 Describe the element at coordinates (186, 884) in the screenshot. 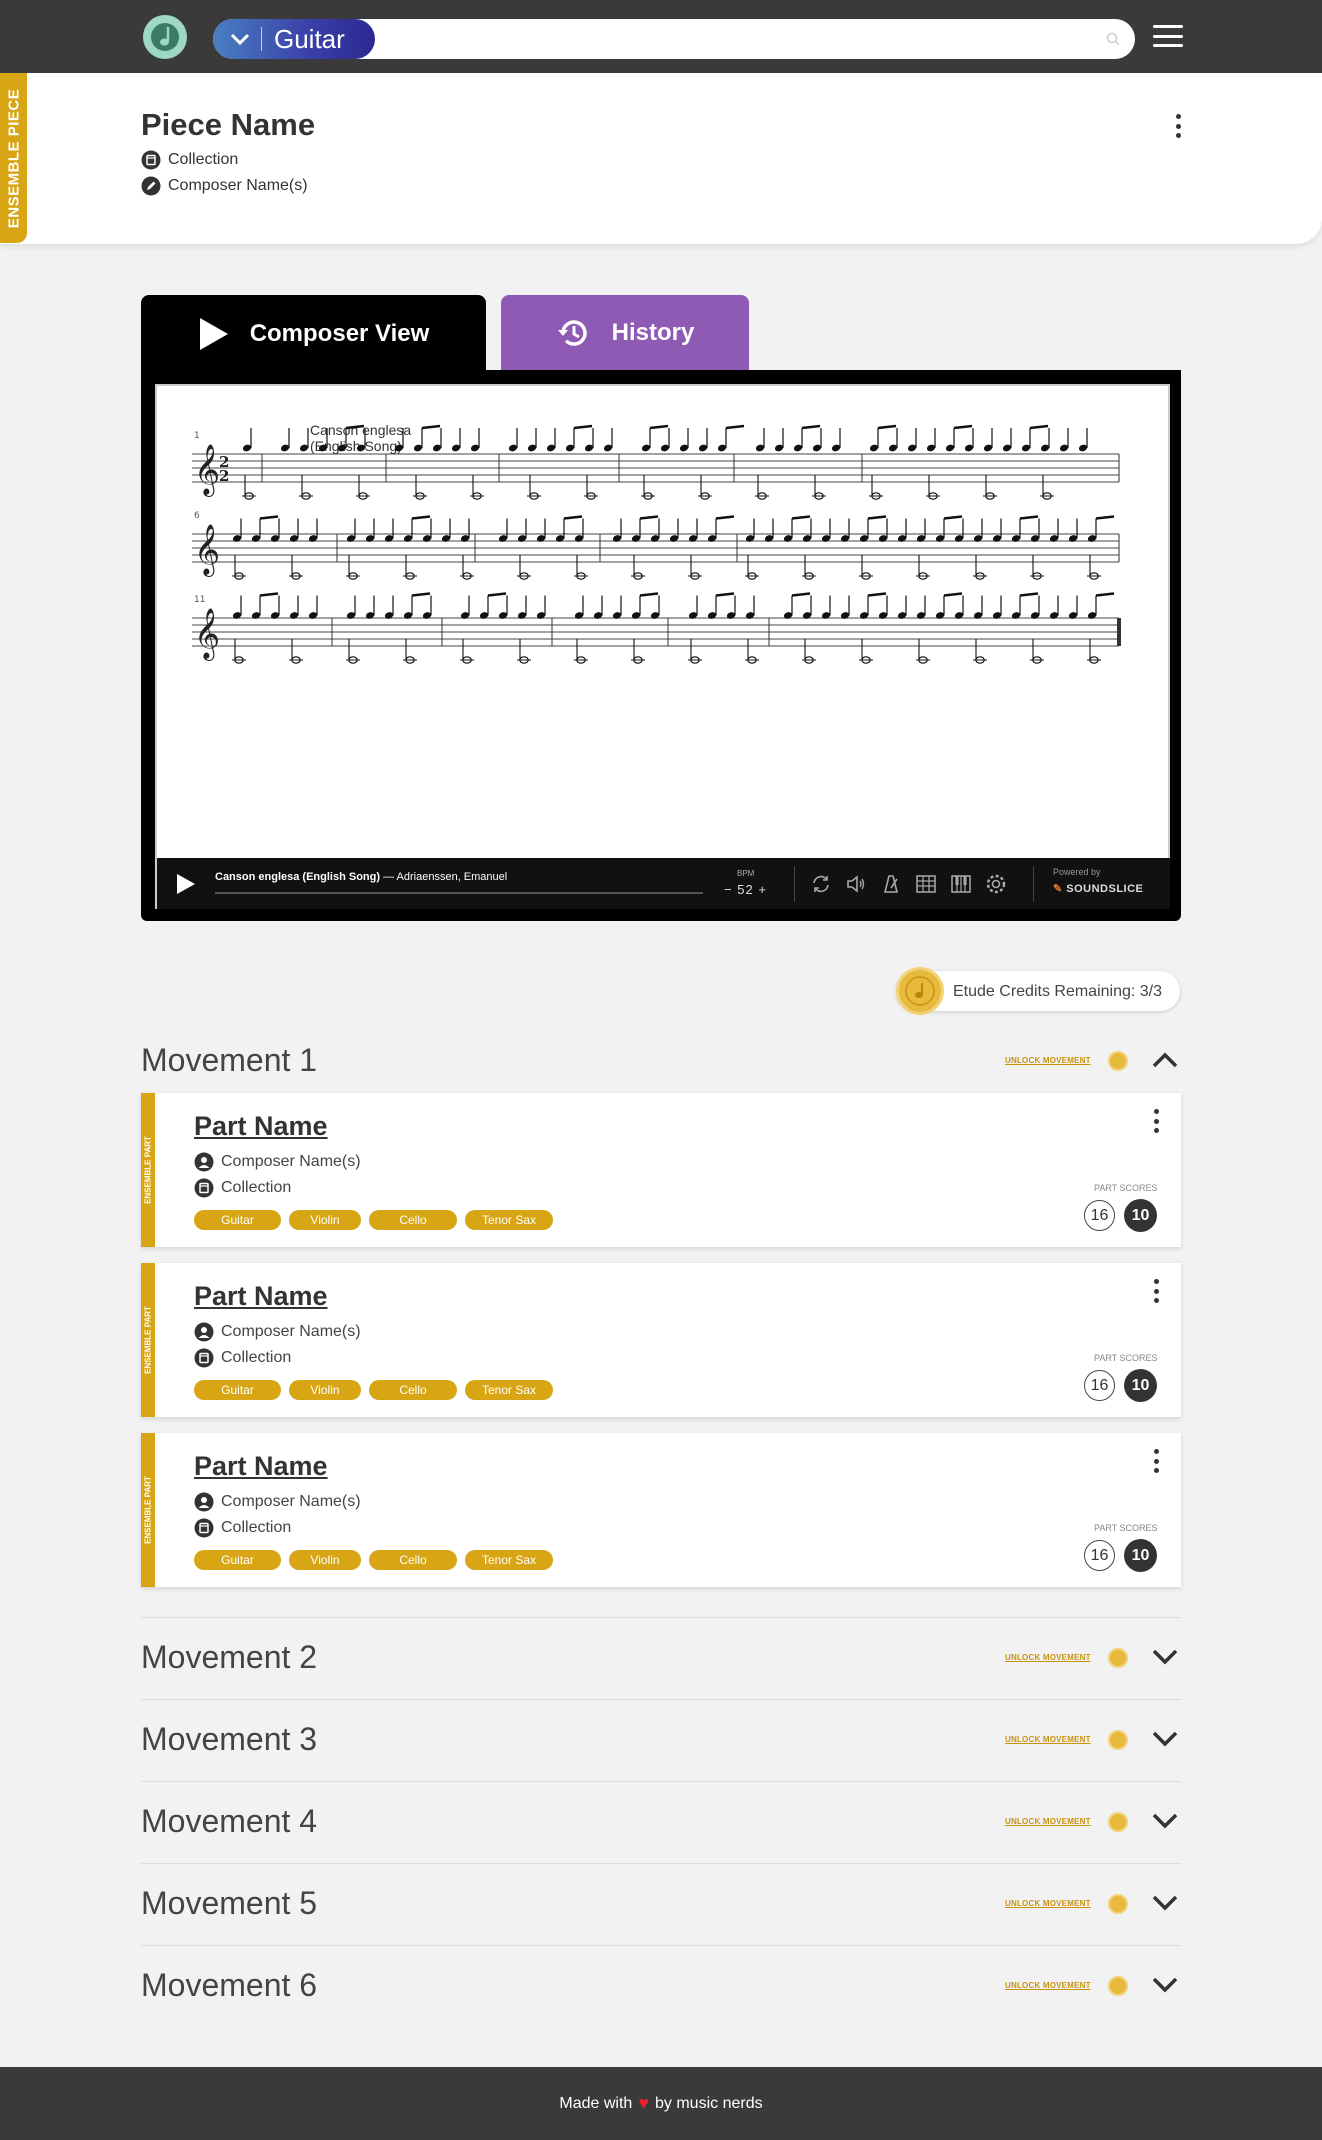

I see `play-button-icon` at that location.